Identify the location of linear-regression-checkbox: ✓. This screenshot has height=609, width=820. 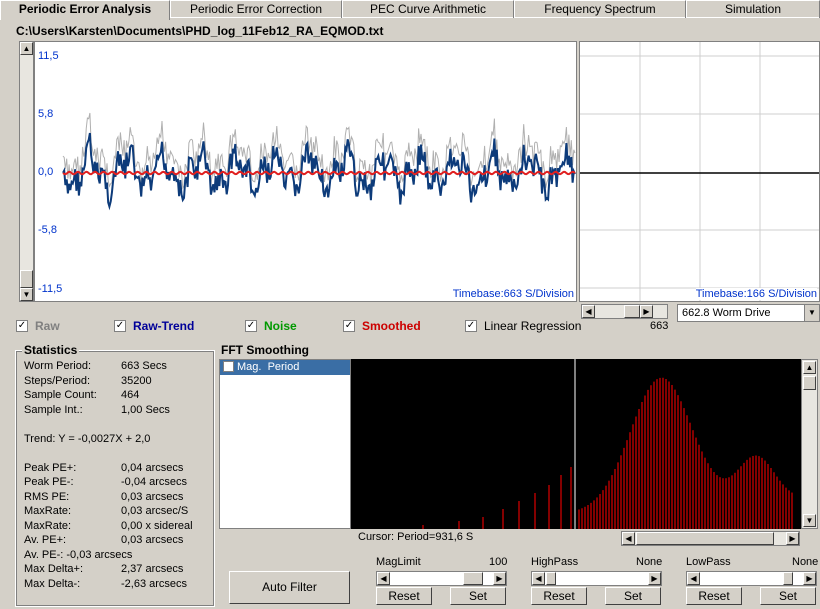
(471, 326).